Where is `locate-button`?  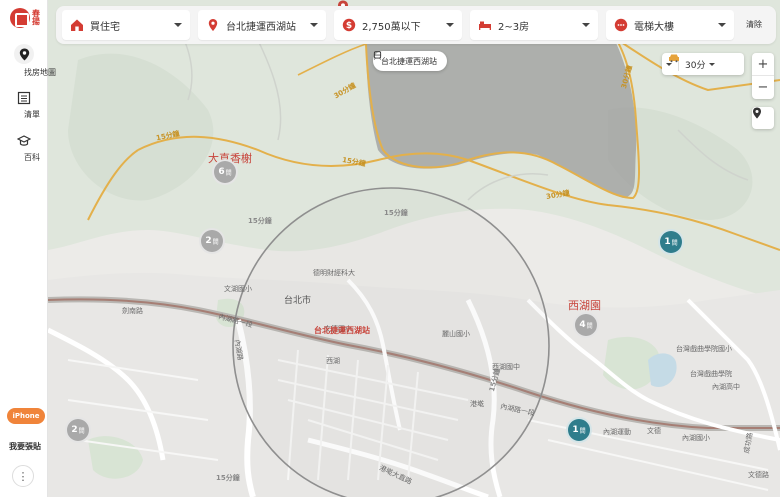 locate-button is located at coordinates (763, 118).